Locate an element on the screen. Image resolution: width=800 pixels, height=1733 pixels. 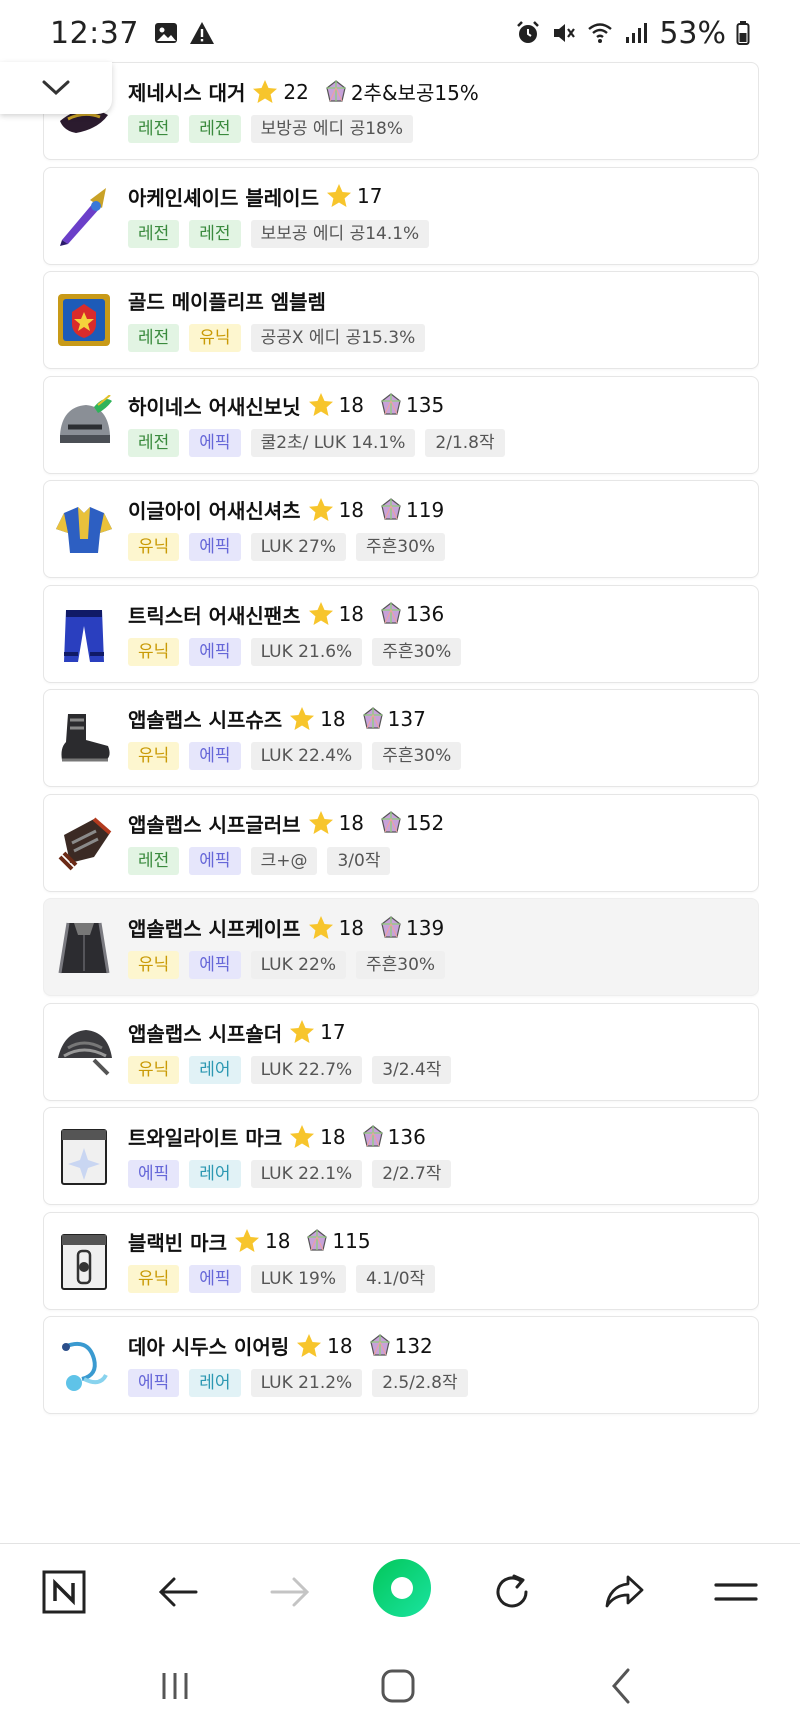
item-tag-text: 보보공 에디 공14.1% is located at coordinates (340, 233).